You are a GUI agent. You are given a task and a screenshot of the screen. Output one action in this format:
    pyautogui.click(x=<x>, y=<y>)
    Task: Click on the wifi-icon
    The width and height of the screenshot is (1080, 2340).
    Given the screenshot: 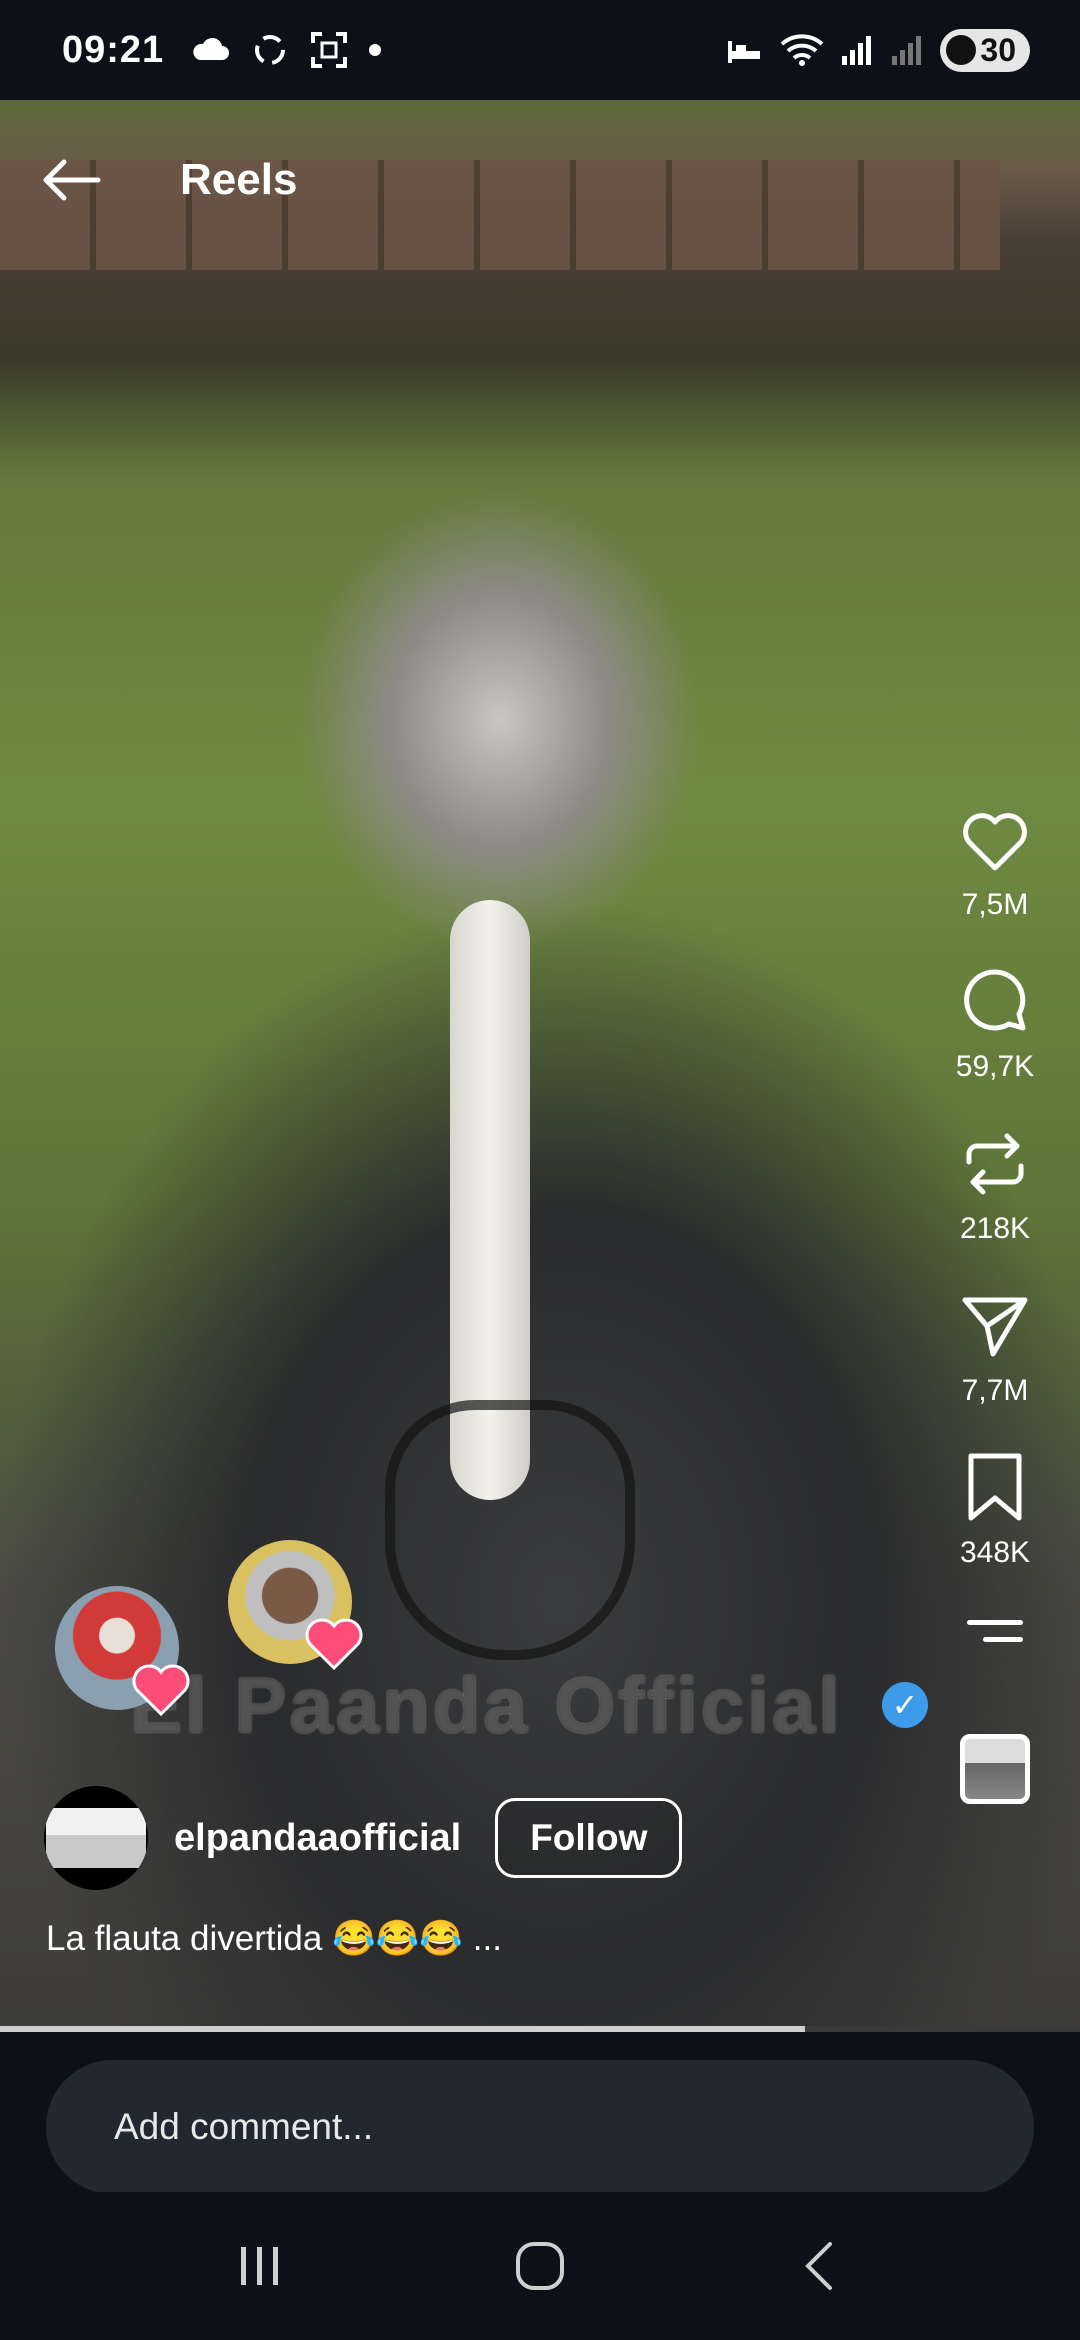 What is the action you would take?
    pyautogui.click(x=802, y=50)
    